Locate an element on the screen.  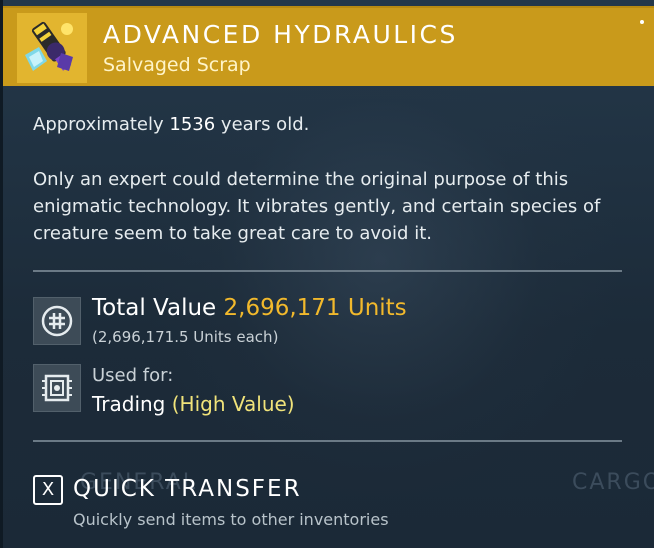
divider-bottom is located at coordinates (327, 441).